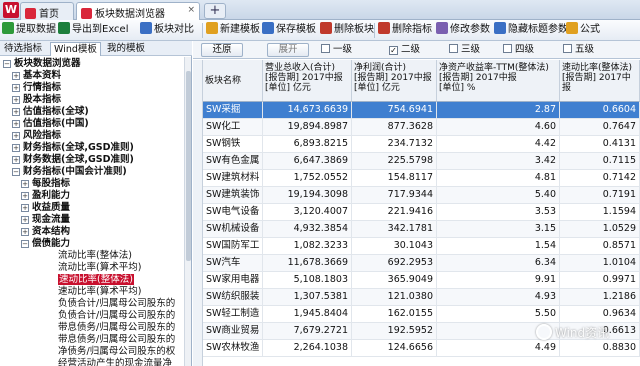 This screenshot has width=640, height=366. I want to click on table-row: SW纺织服装 1,307.5381 121.0380 4.93 1.2186, so click(421, 297).